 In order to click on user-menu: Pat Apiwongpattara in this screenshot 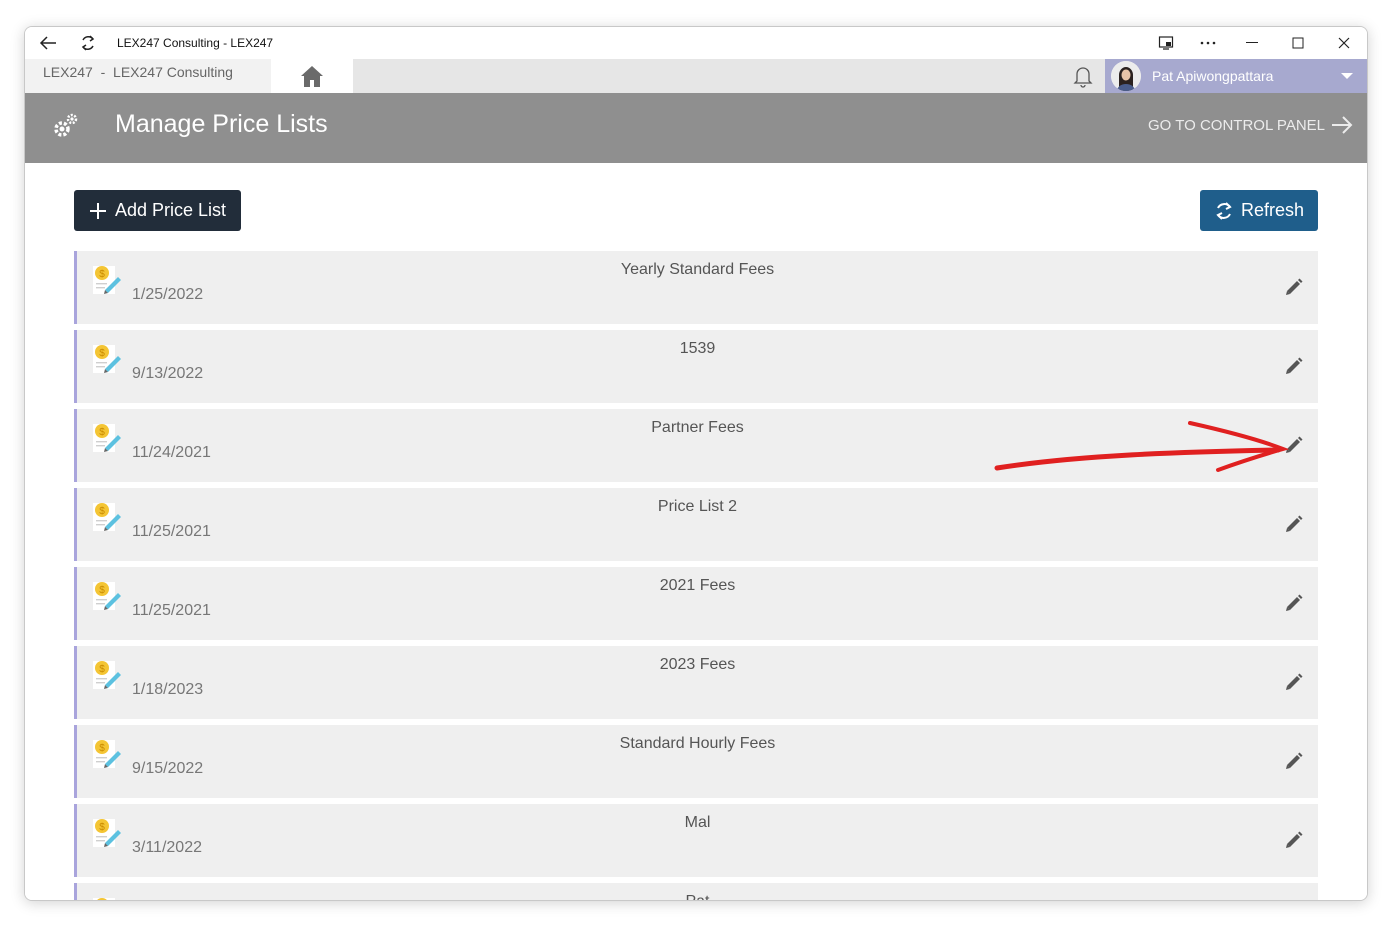, I will do `click(1236, 76)`.